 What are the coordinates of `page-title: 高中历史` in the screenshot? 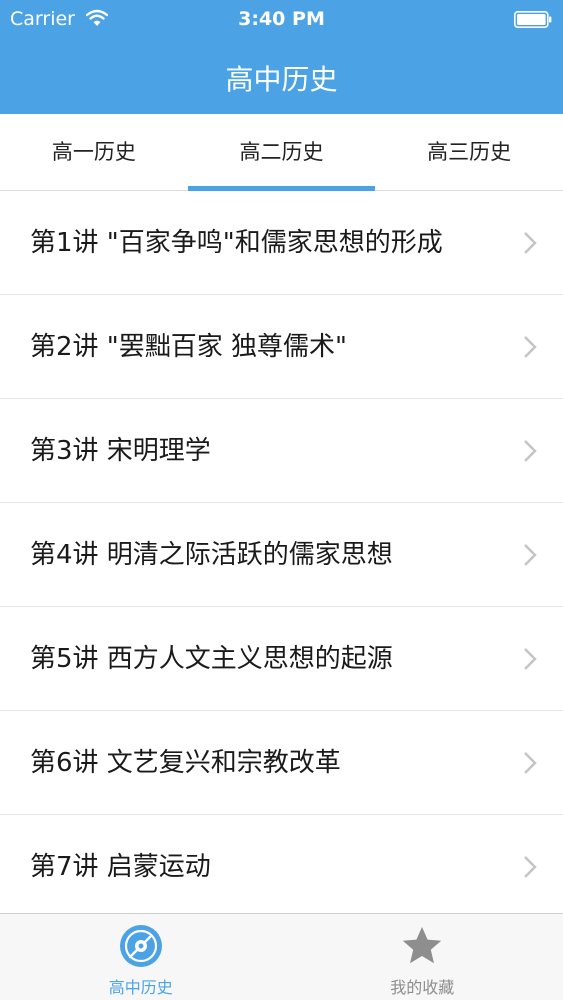 It's located at (281, 79).